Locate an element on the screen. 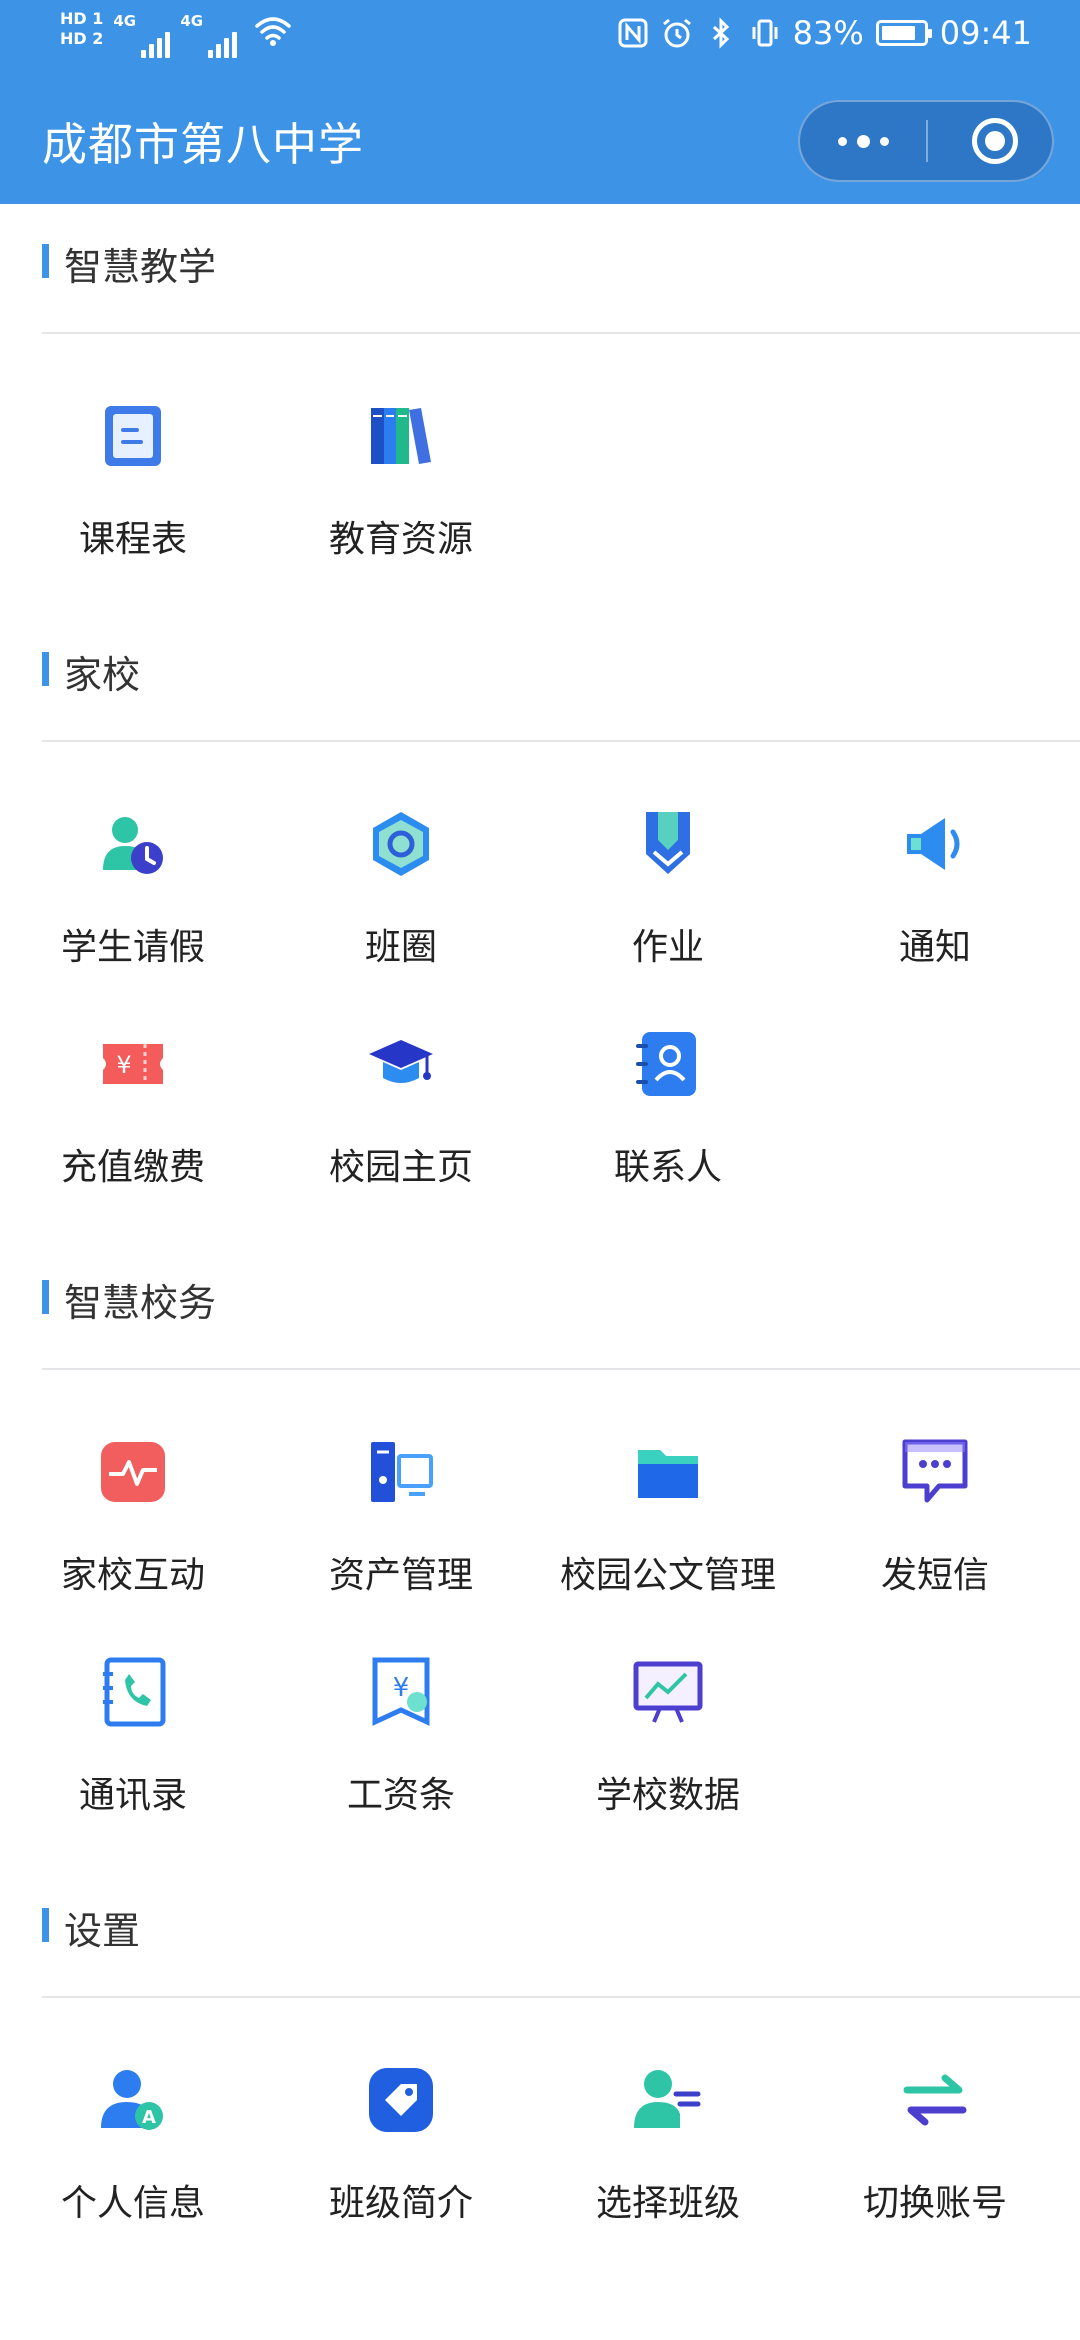 Image resolution: width=1080 pixels, height=2340 pixels. section-header: 设置 is located at coordinates (540, 1933).